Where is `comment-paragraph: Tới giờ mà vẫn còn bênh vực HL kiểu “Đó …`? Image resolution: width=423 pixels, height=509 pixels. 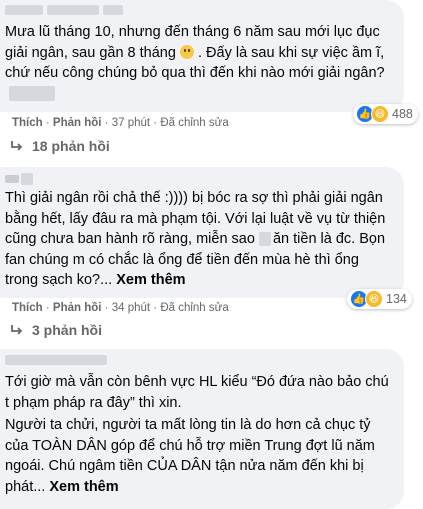 comment-paragraph: Tới giờ mà vẫn còn bênh vực HL kiểu “Đó … is located at coordinates (197, 392).